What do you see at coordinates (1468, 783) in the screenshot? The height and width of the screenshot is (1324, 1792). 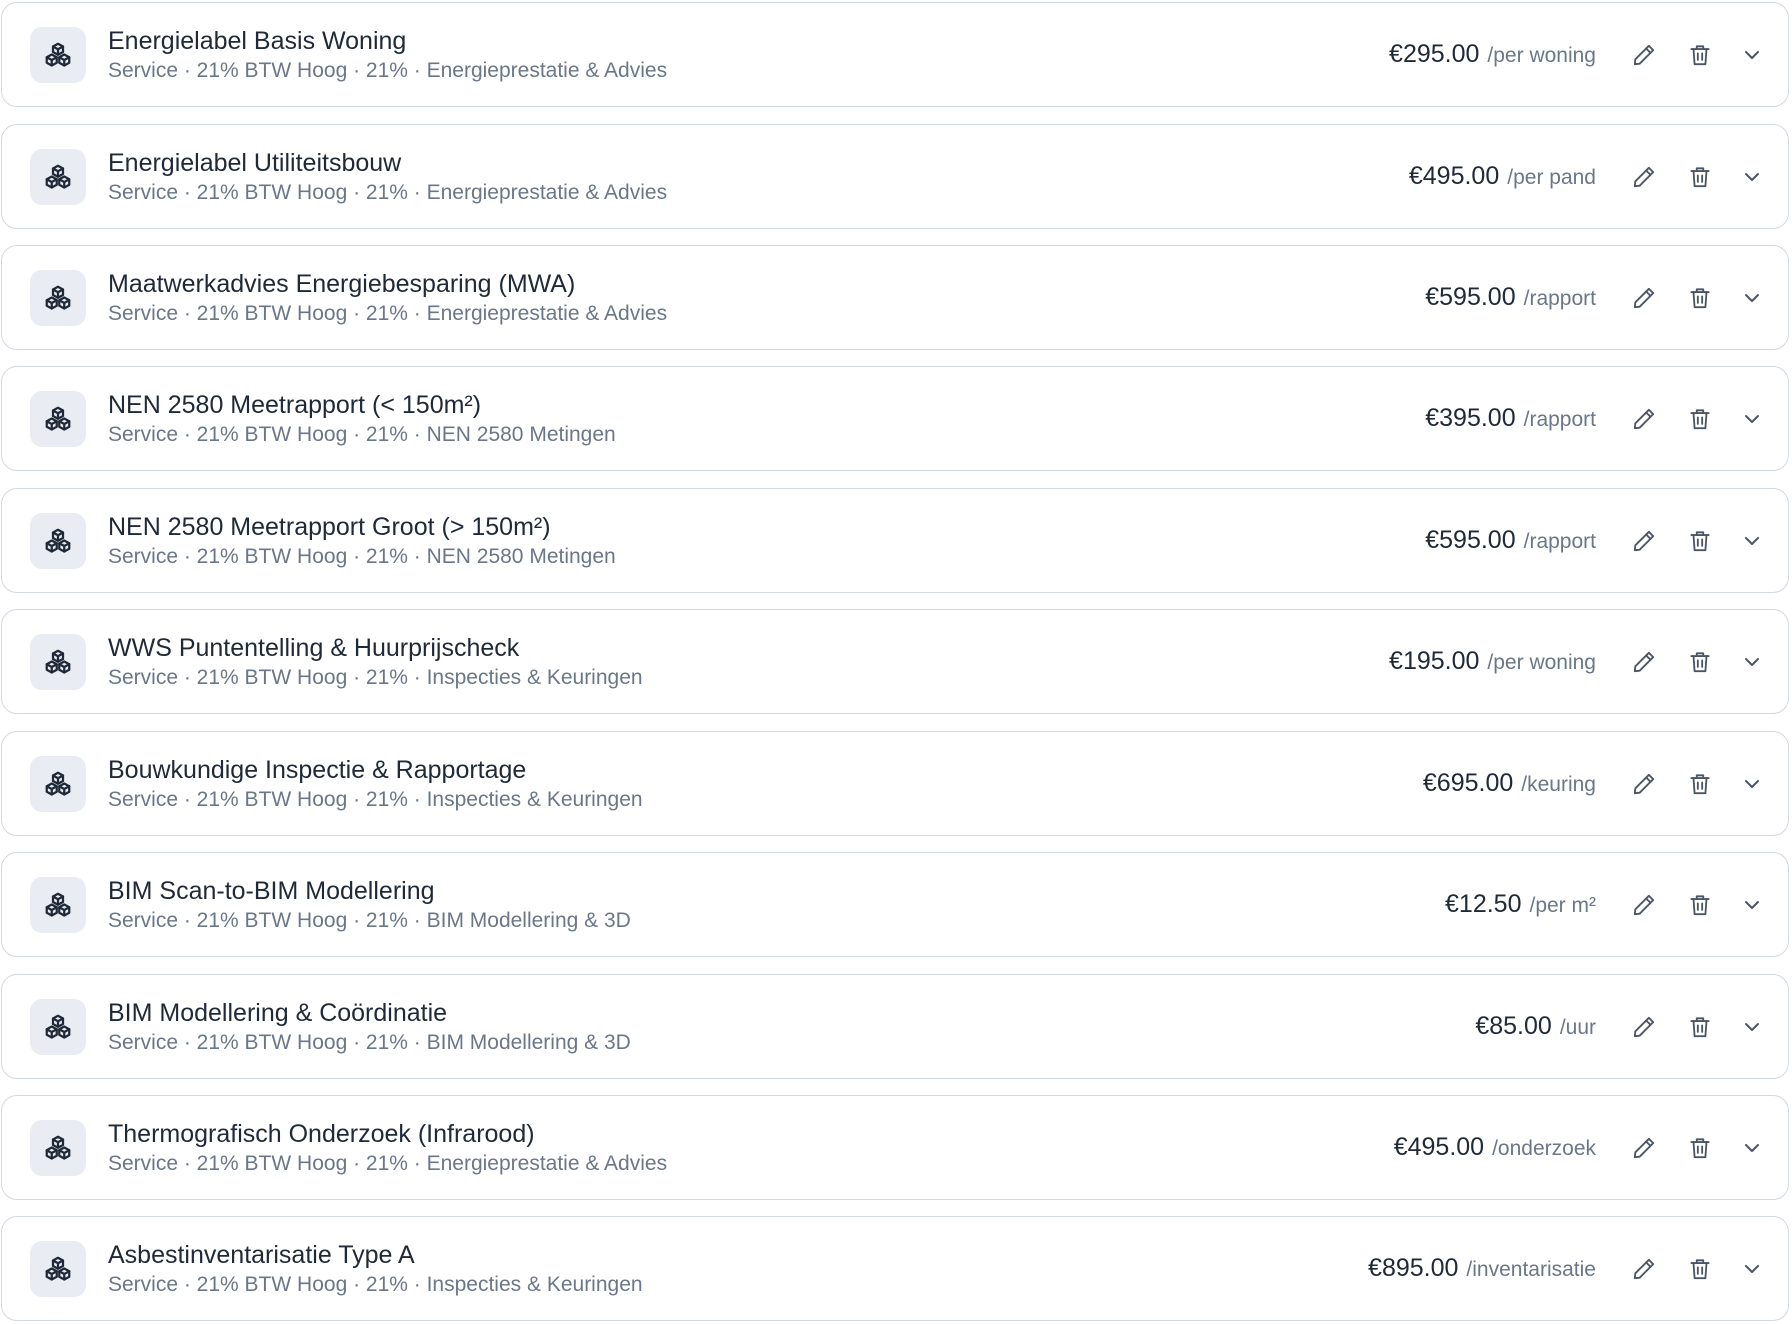 I see `item-price: €695.00` at bounding box center [1468, 783].